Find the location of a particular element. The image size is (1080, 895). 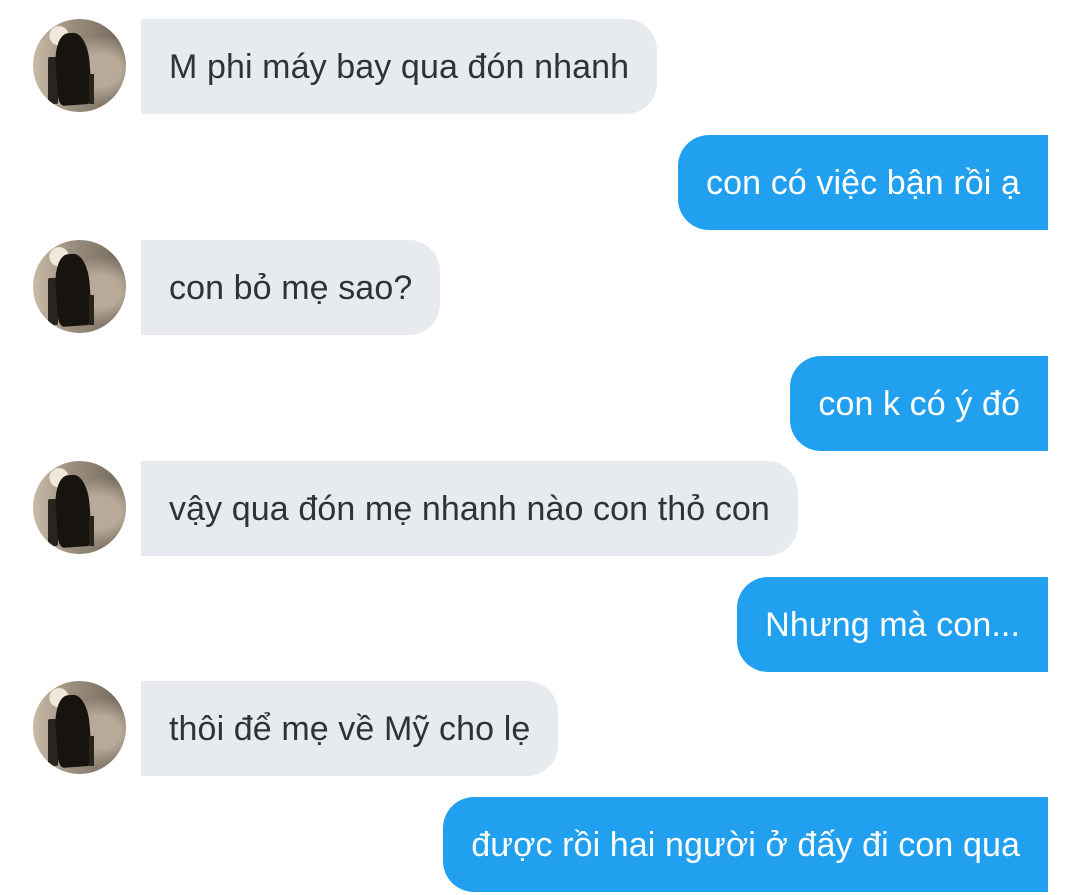

outgoing-message-row: con k có ý đó is located at coordinates (540, 403).